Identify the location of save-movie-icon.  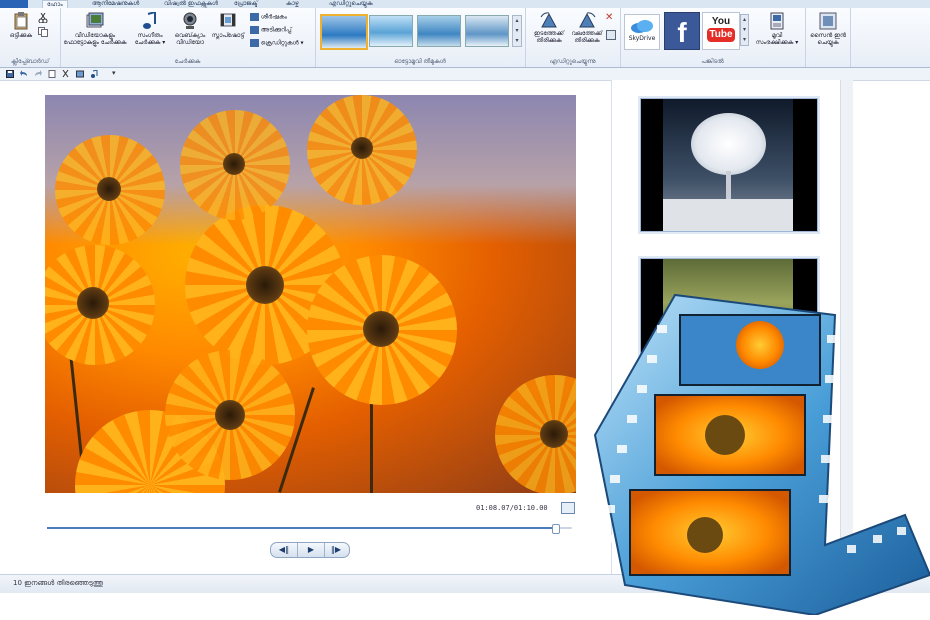
(777, 21).